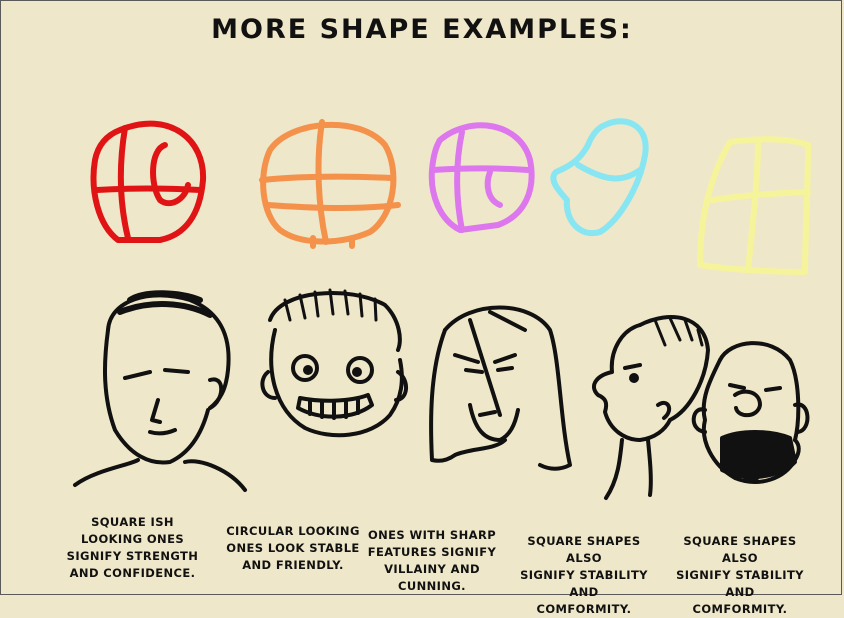 Image resolution: width=844 pixels, height=618 pixels. Describe the element at coordinates (293, 531) in the screenshot. I see `caption-line: circular looking` at that location.